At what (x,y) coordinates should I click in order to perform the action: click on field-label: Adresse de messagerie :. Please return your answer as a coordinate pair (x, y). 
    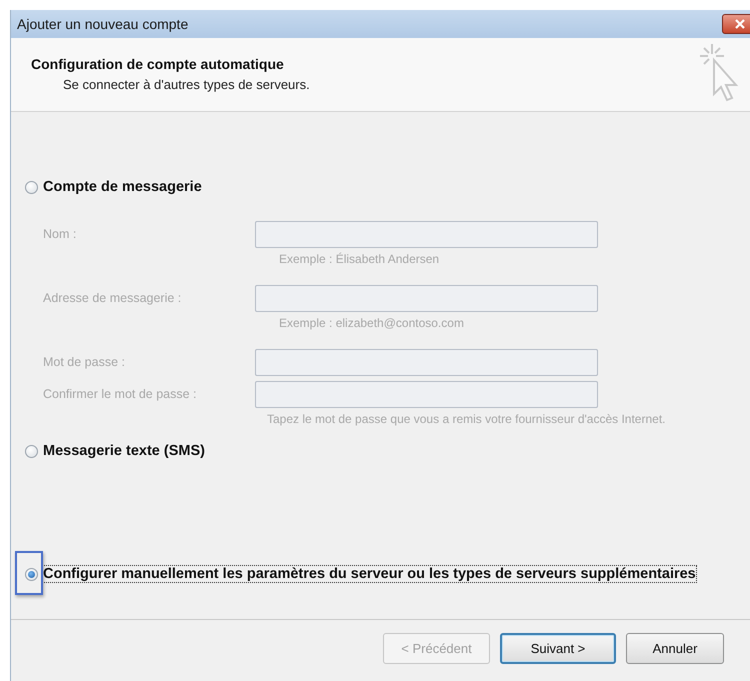
    Looking at the image, I should click on (112, 298).